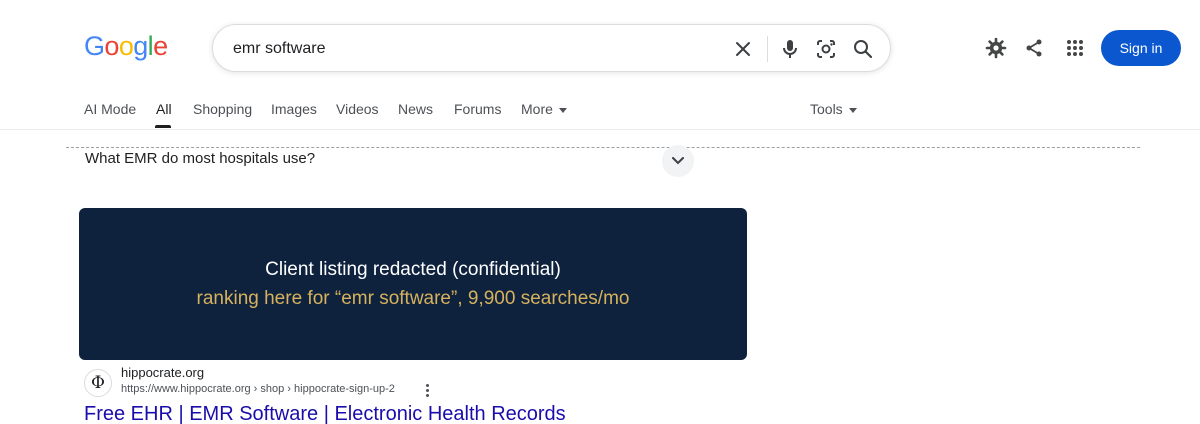  Describe the element at coordinates (294, 109) in the screenshot. I see `tab-images: Images` at that location.